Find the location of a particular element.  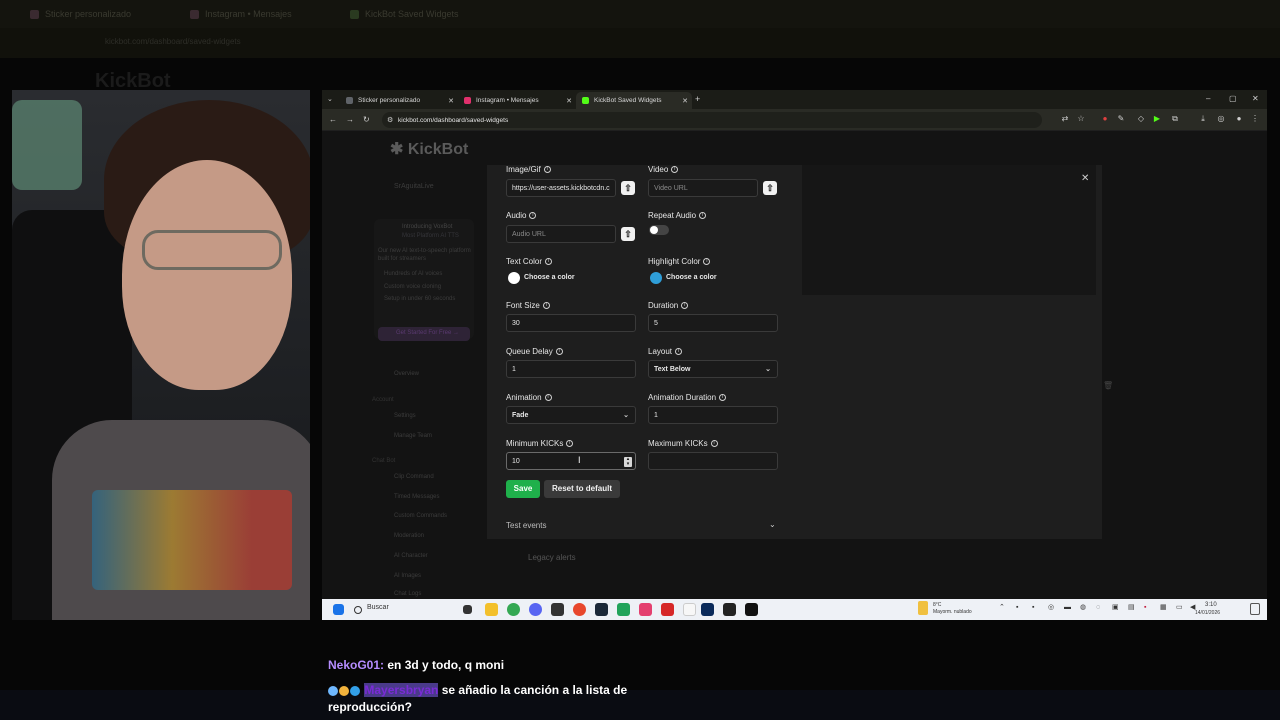

menu-icon: ⋮ is located at coordinates (1255, 119).